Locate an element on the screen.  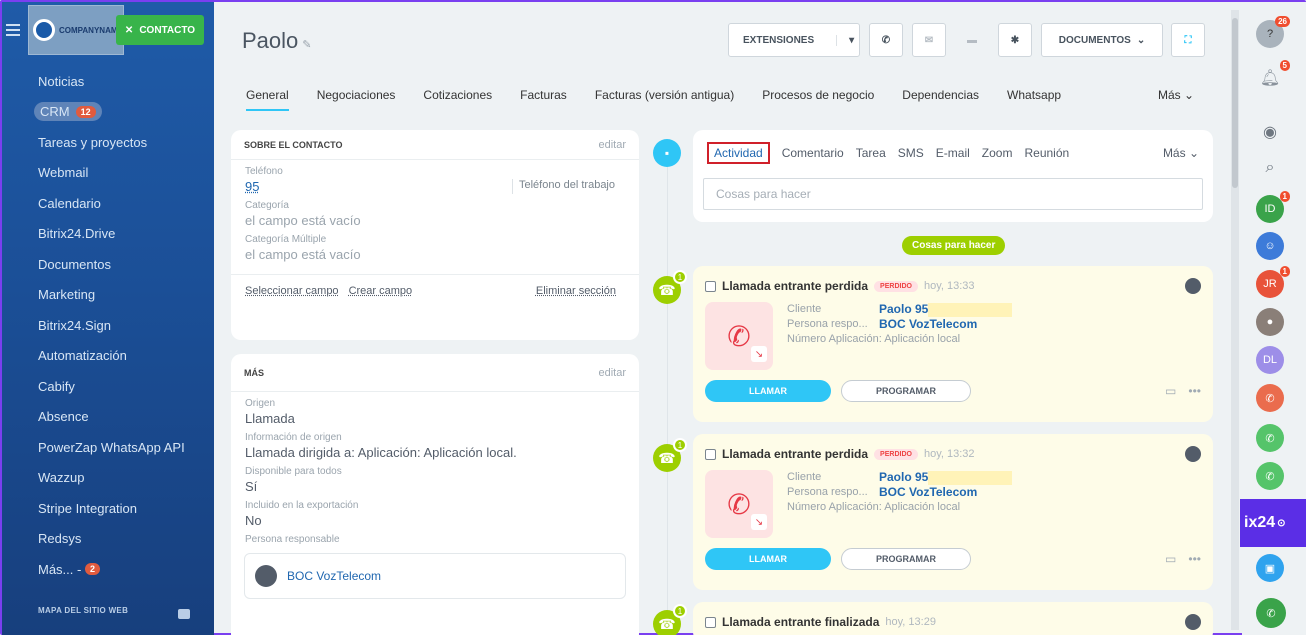
phone-value: 95 is located at coordinates (245, 186).